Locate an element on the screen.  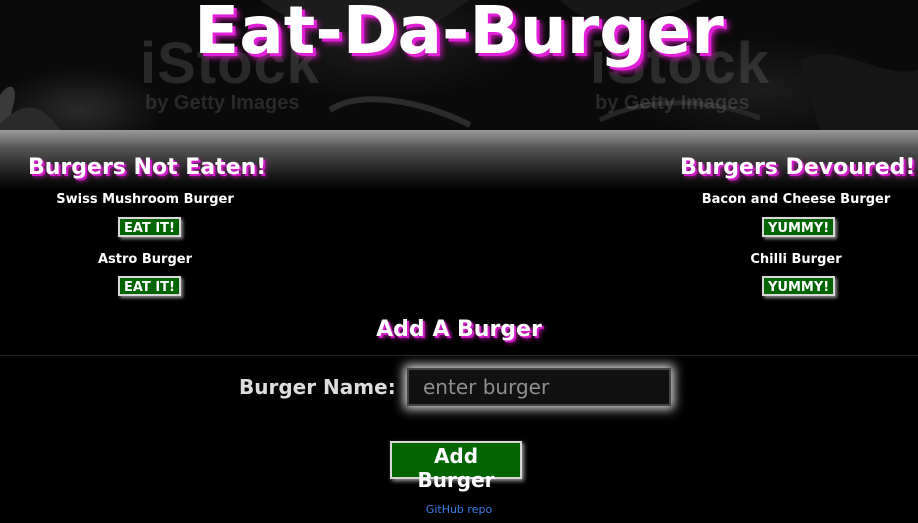
github-repo-link: GitHub repo is located at coordinates (459, 509).